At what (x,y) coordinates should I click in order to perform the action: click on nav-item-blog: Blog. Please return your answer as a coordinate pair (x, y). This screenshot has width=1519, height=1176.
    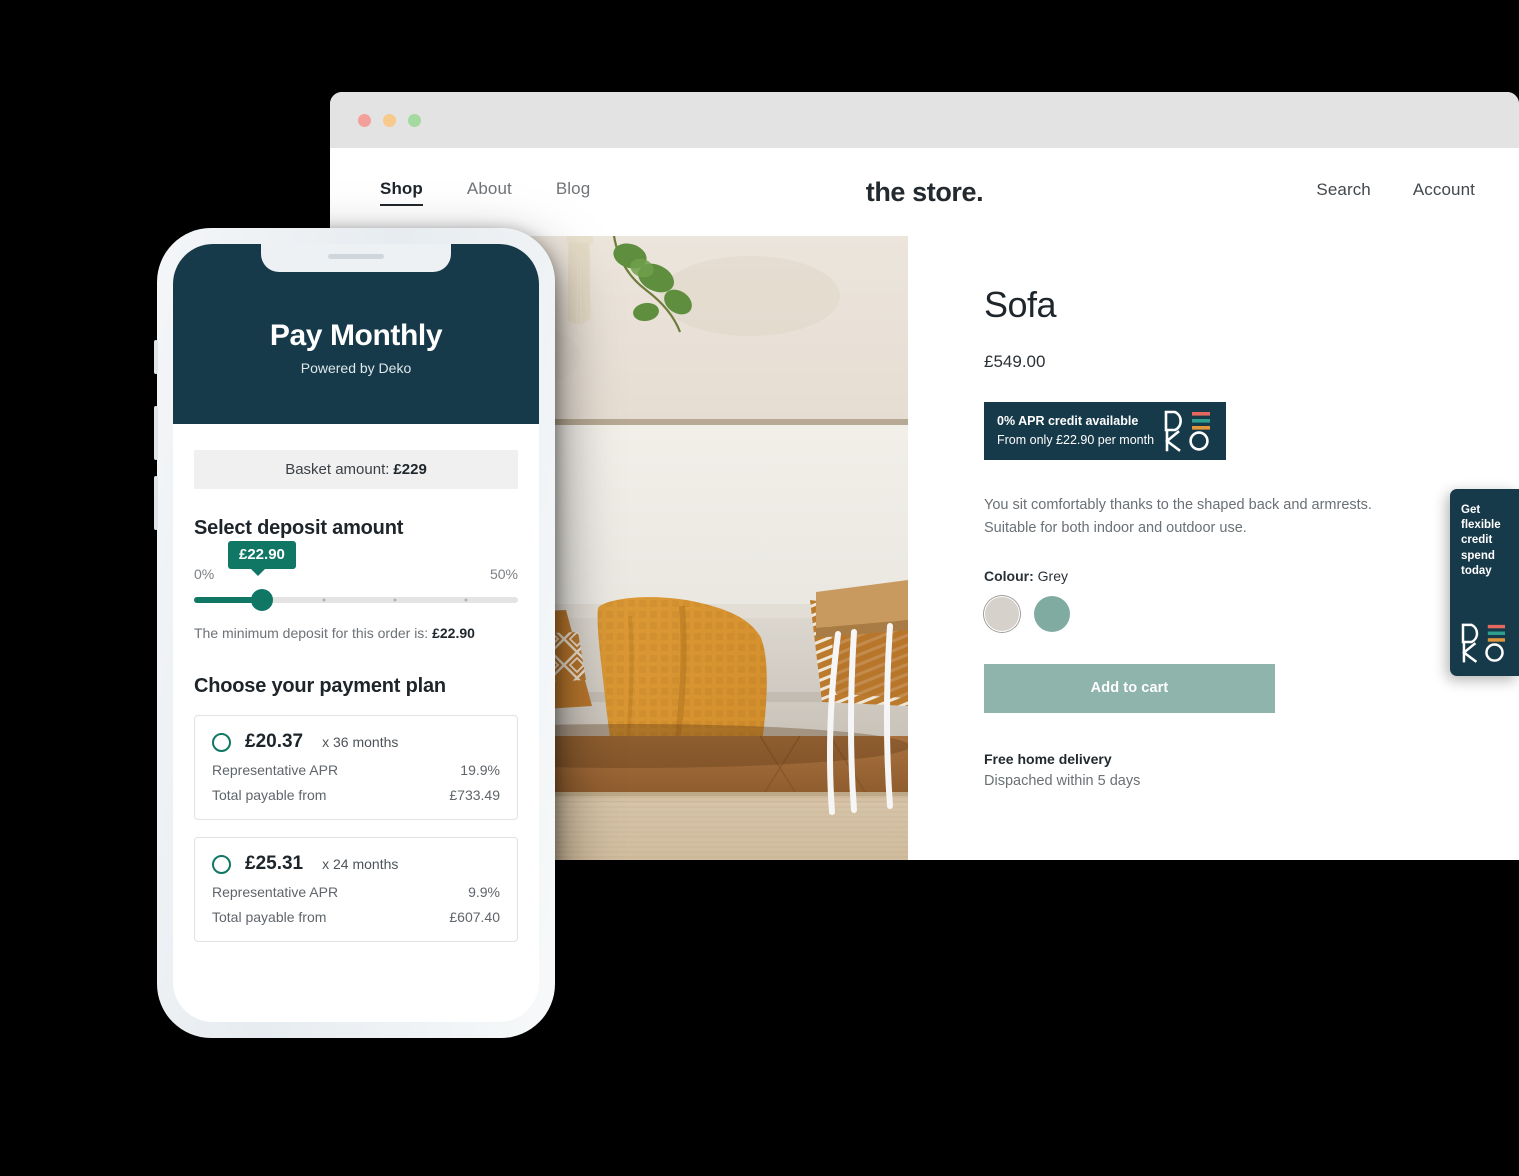
    Looking at the image, I should click on (573, 192).